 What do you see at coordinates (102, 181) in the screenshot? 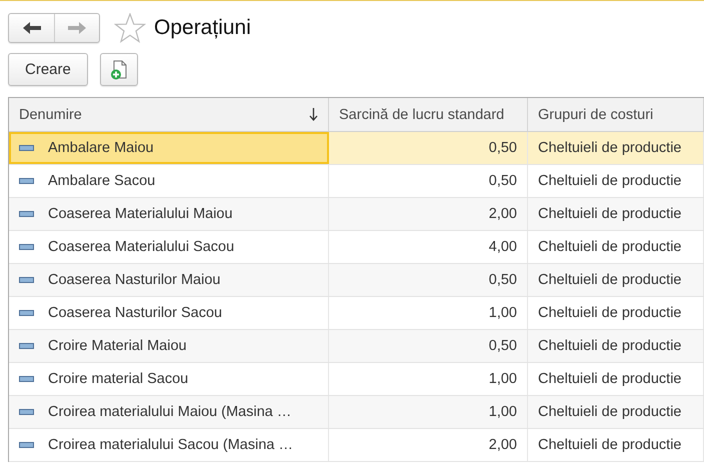
I see `table-cell: Ambalare Sacou` at bounding box center [102, 181].